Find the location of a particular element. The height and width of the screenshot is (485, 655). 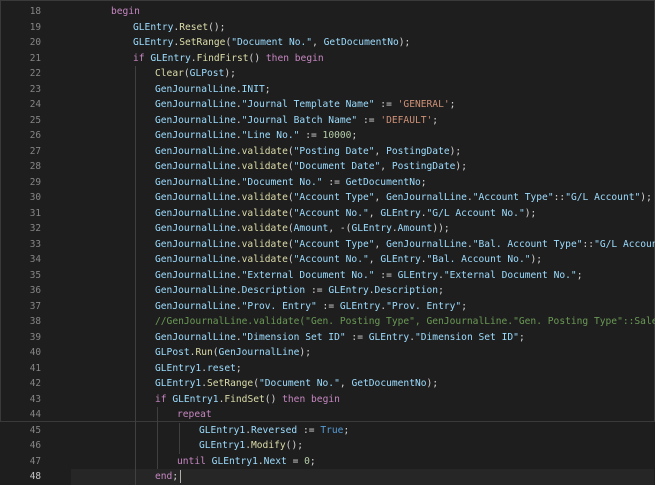

code-text: Clear(GLPost); is located at coordinates (195, 73).